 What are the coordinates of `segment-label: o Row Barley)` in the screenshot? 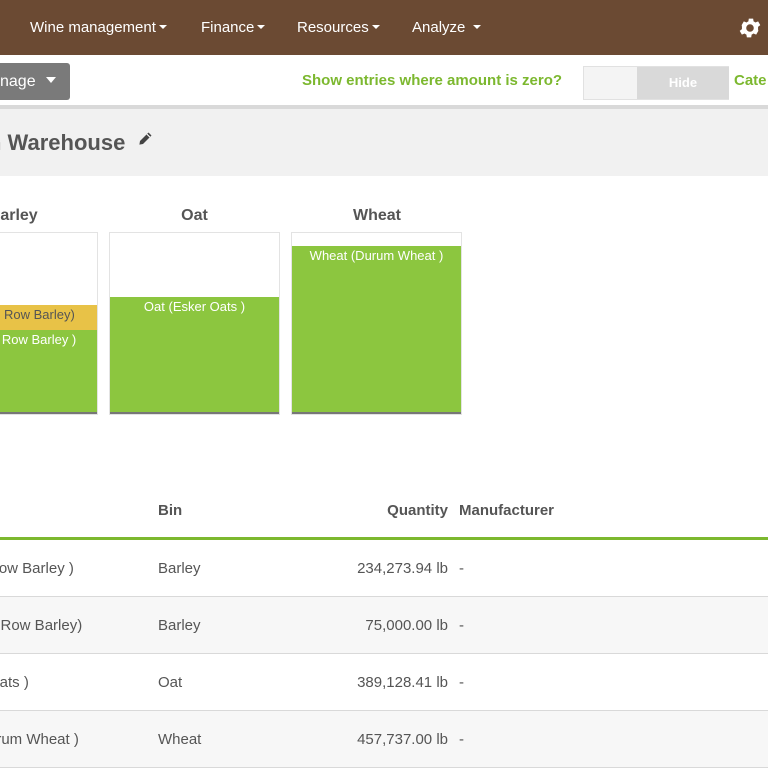 It's located at (37, 314).